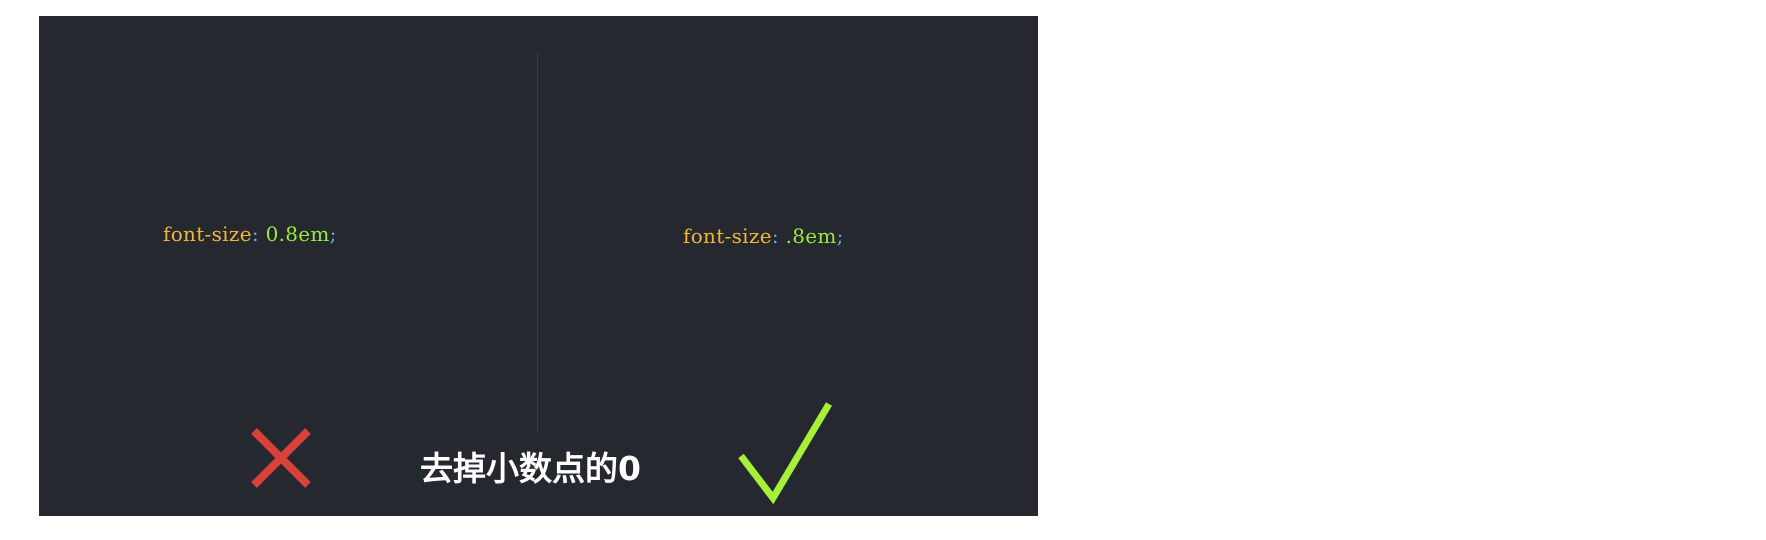  What do you see at coordinates (294, 234) in the screenshot?
I see `css-value: 0.8em` at bounding box center [294, 234].